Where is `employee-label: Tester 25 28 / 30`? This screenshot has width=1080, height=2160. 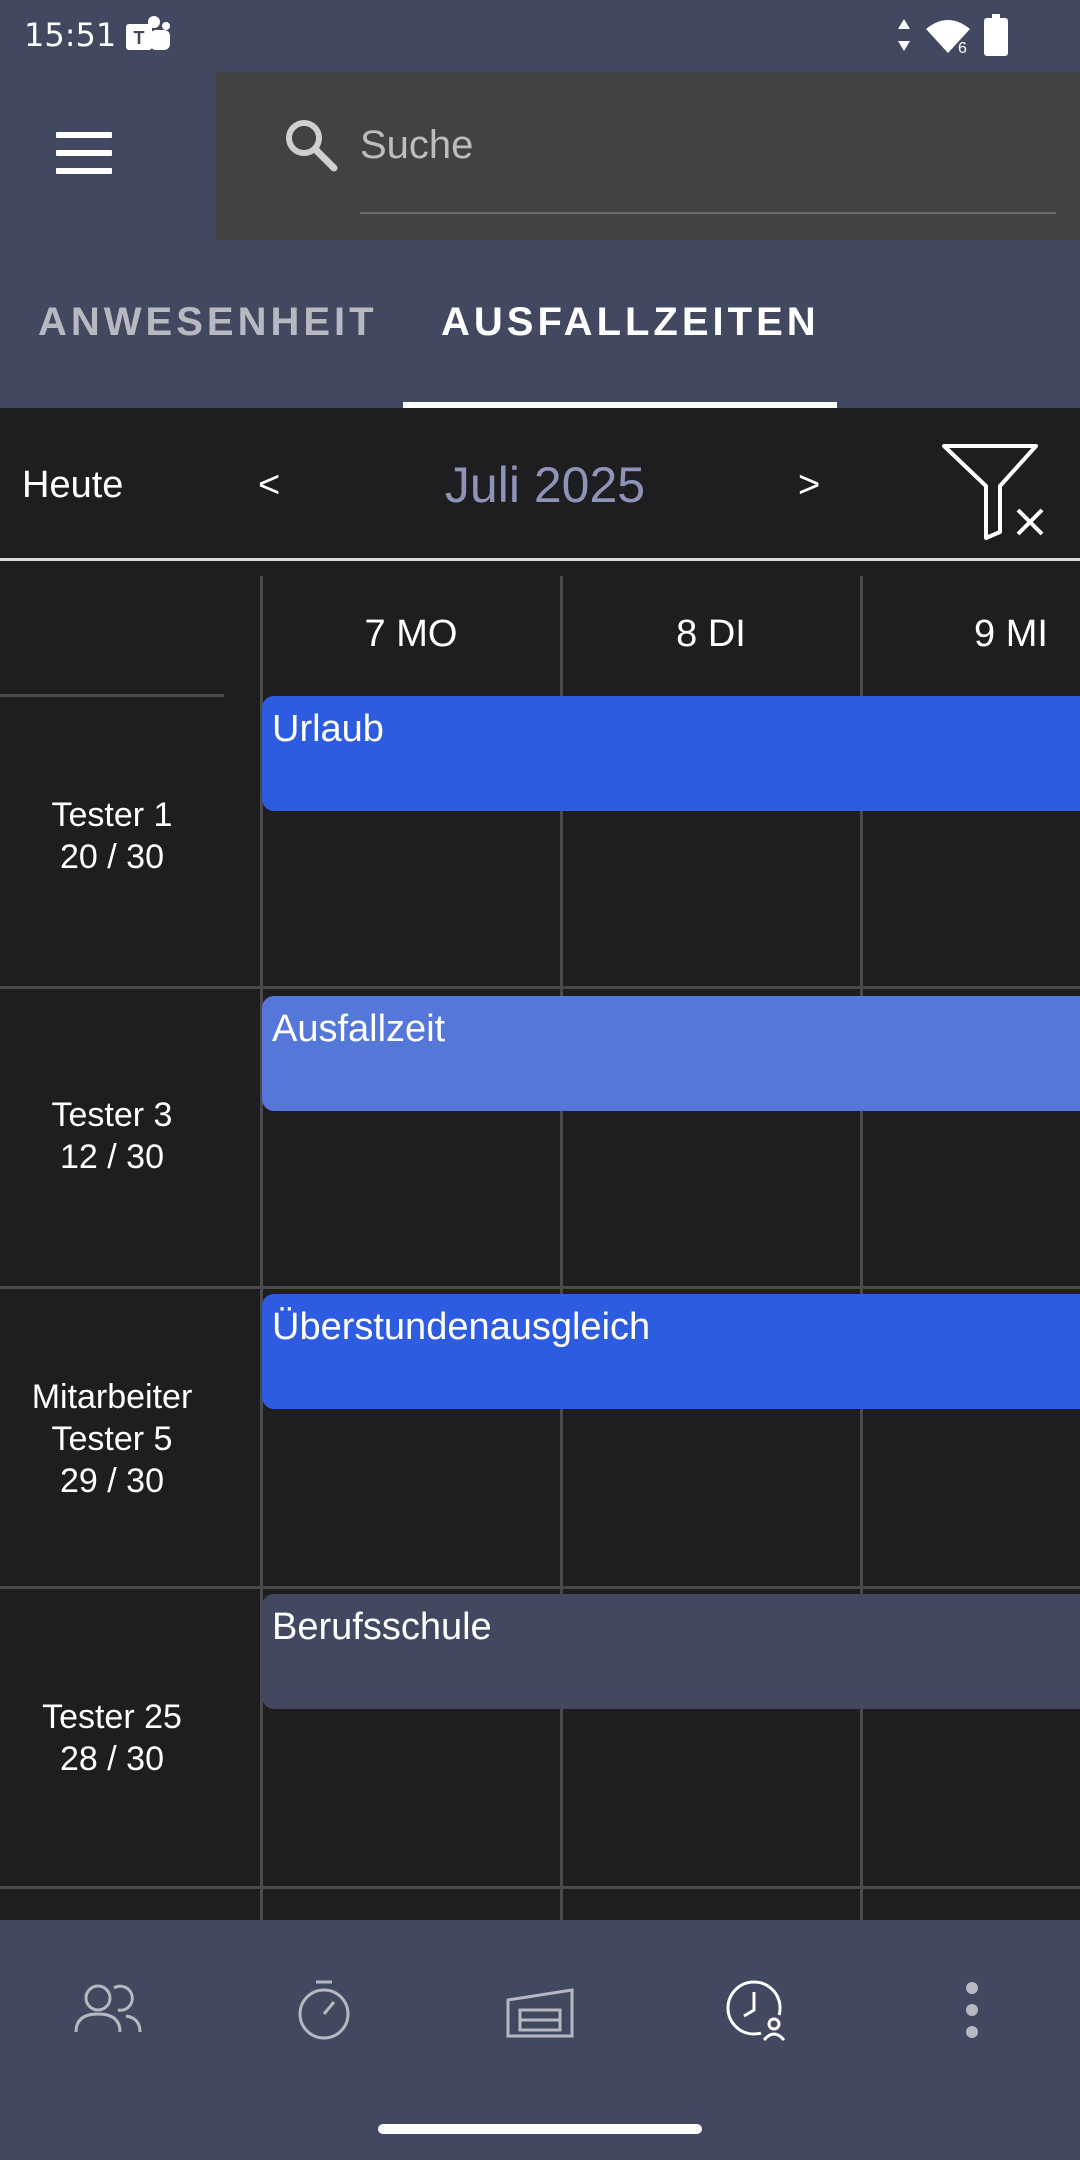 employee-label: Tester 25 28 / 30 is located at coordinates (112, 1738).